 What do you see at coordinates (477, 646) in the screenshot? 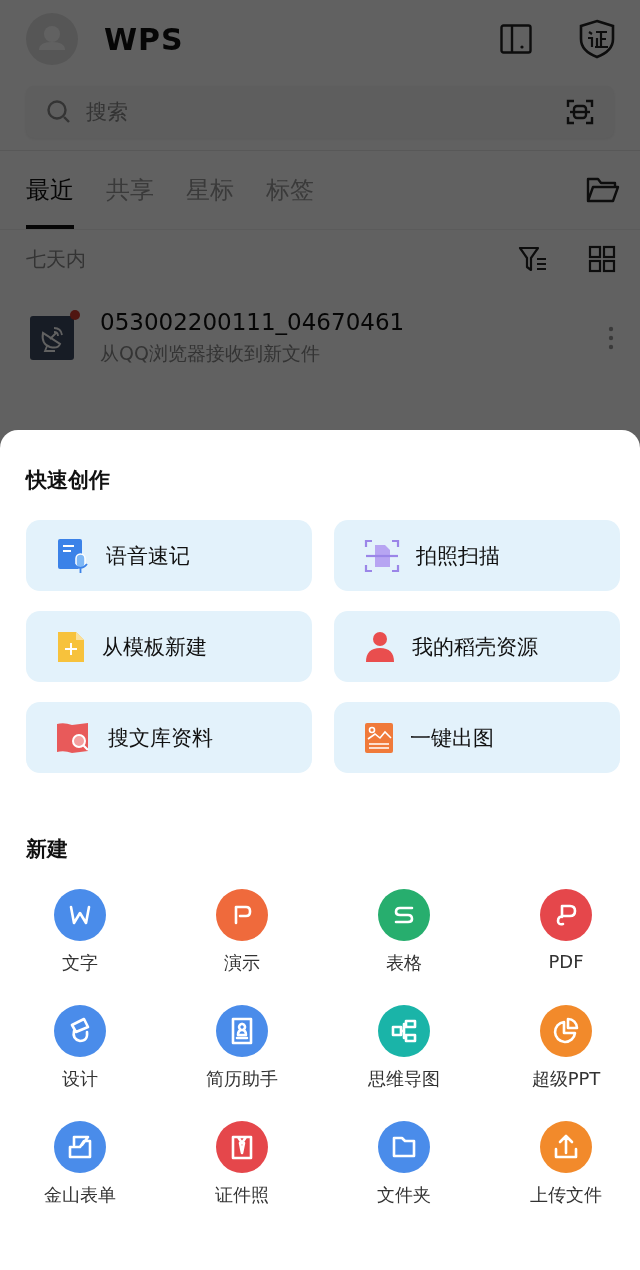
I see `quick-action-button: 我的稻壳资源` at bounding box center [477, 646].